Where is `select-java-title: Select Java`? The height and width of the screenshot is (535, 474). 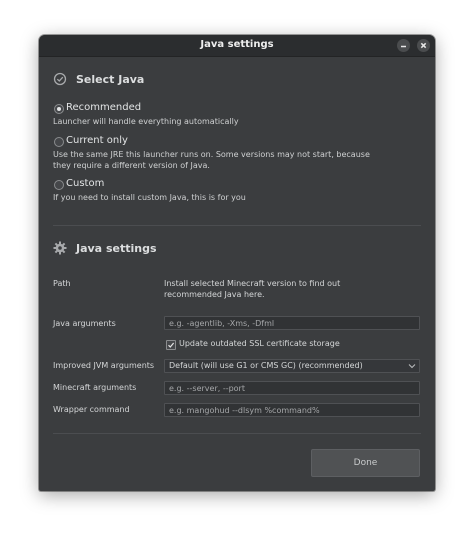
select-java-title: Select Java is located at coordinates (110, 79).